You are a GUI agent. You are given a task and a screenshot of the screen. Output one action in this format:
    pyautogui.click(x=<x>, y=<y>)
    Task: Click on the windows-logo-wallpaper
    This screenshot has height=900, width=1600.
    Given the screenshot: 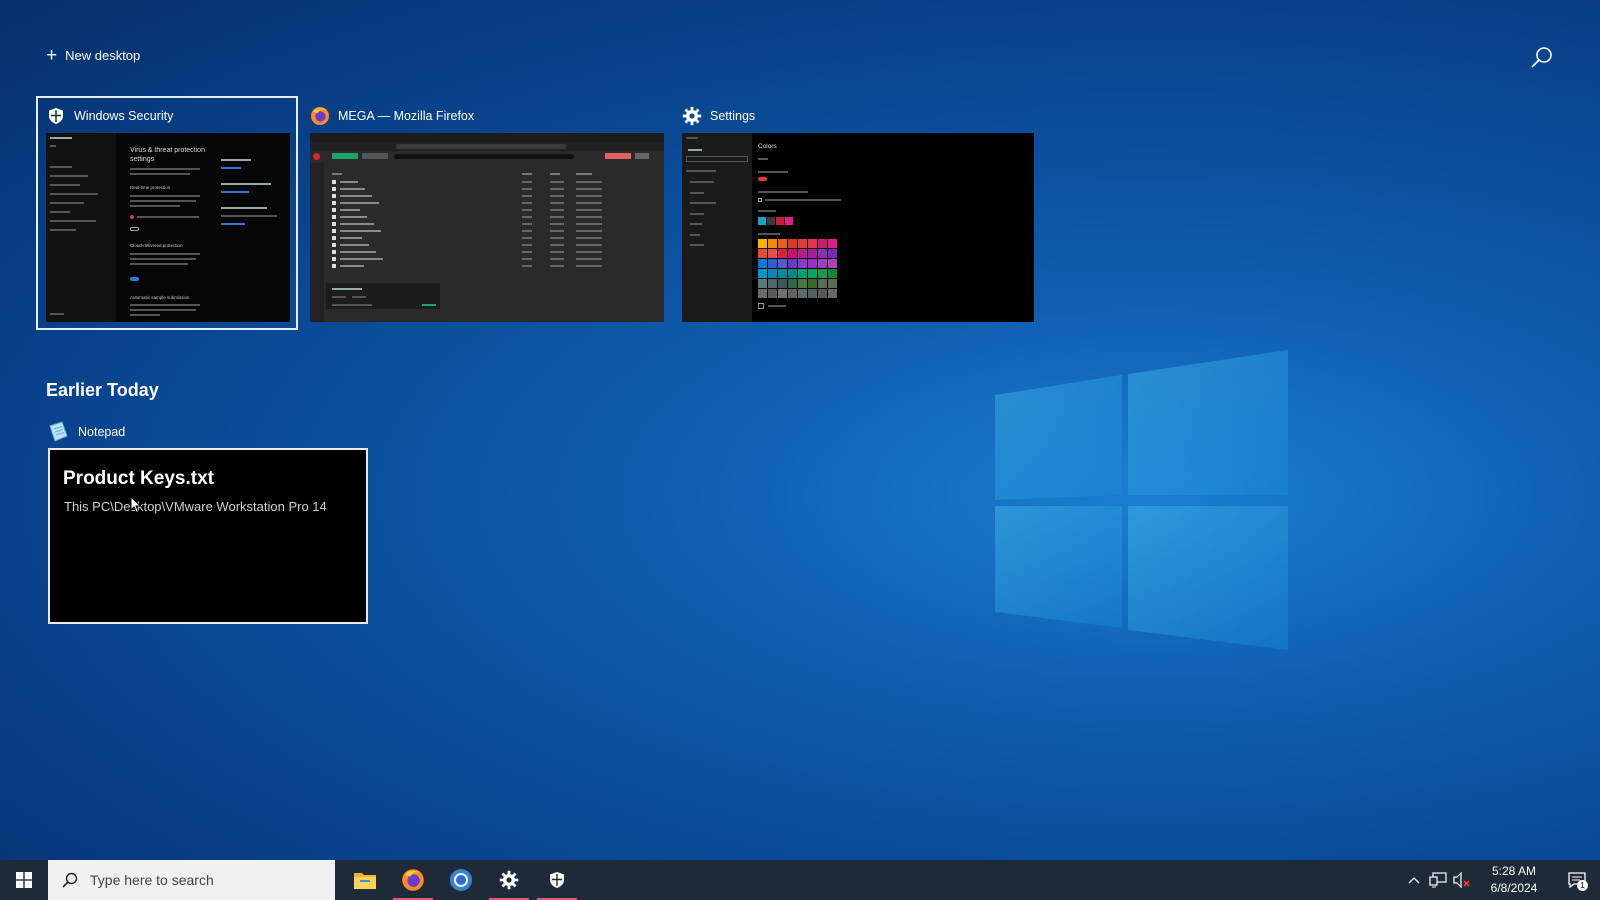 What is the action you would take?
    pyautogui.click(x=1140, y=500)
    